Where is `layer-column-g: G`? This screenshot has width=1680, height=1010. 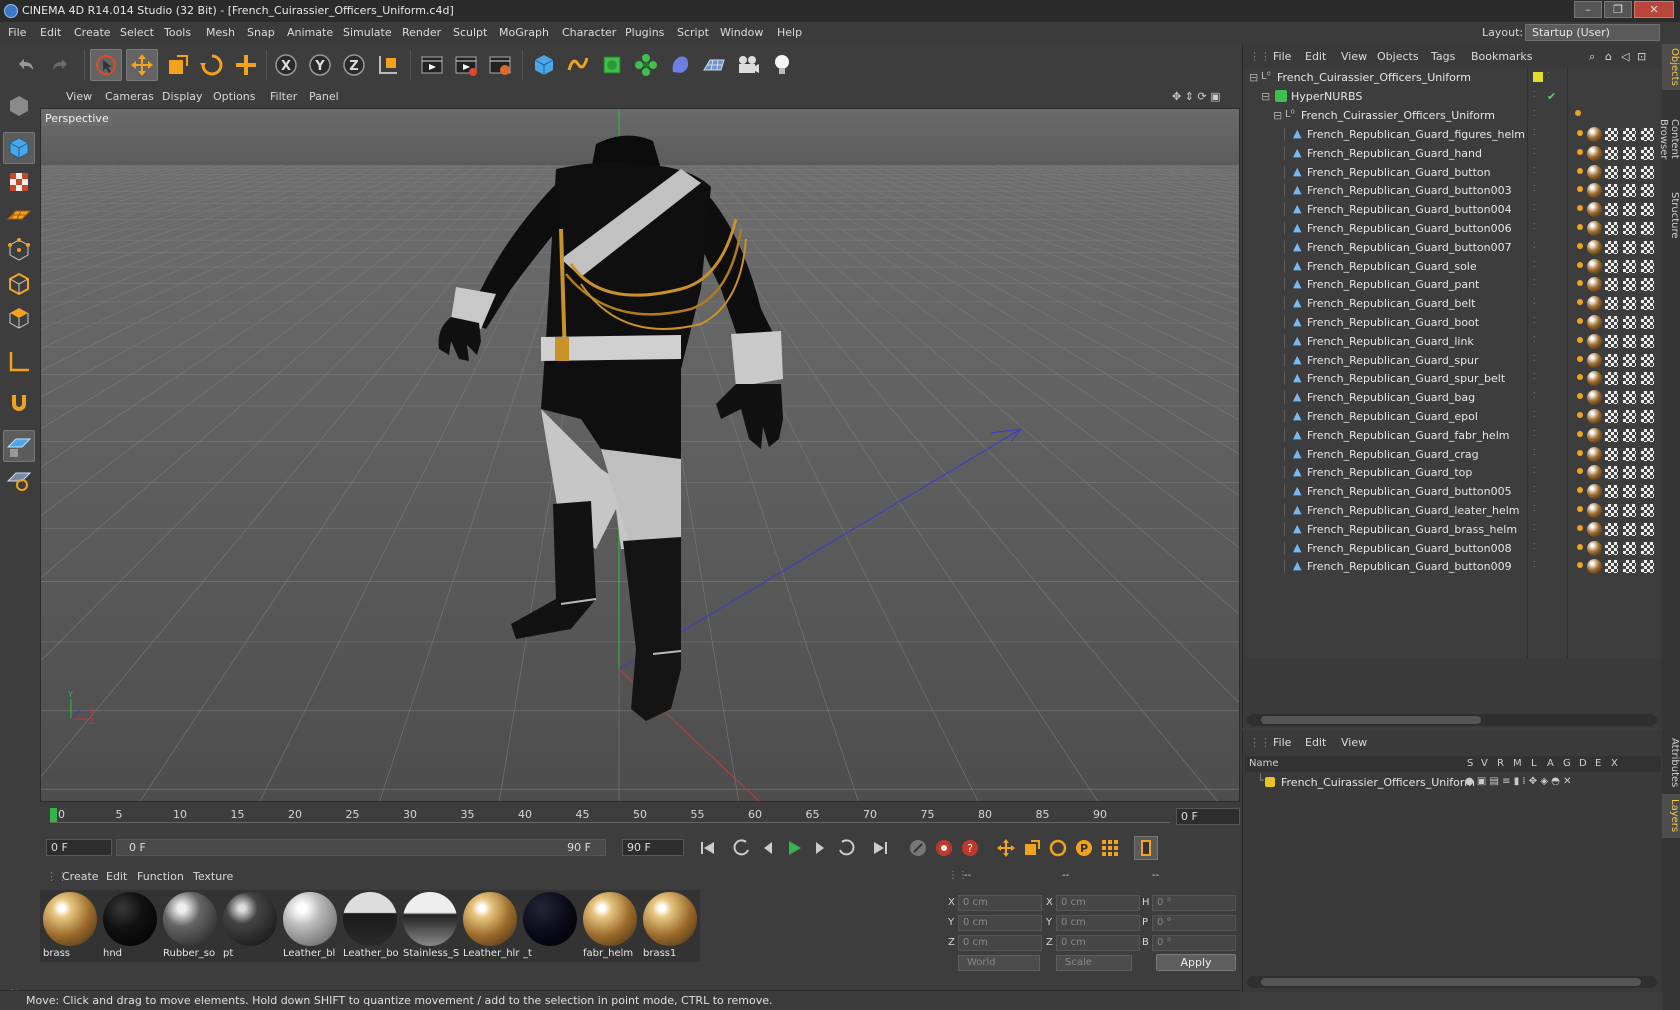 layer-column-g: G is located at coordinates (1567, 763).